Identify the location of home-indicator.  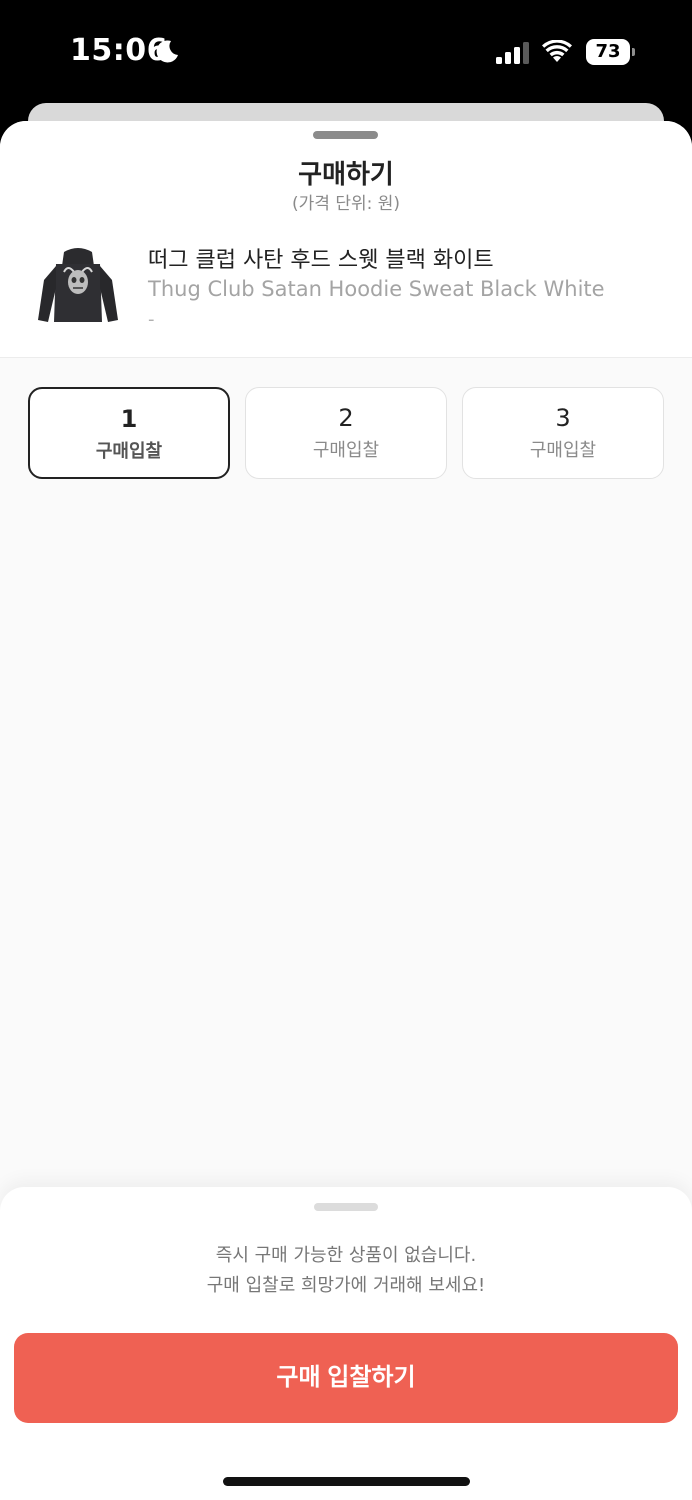
(346, 1481).